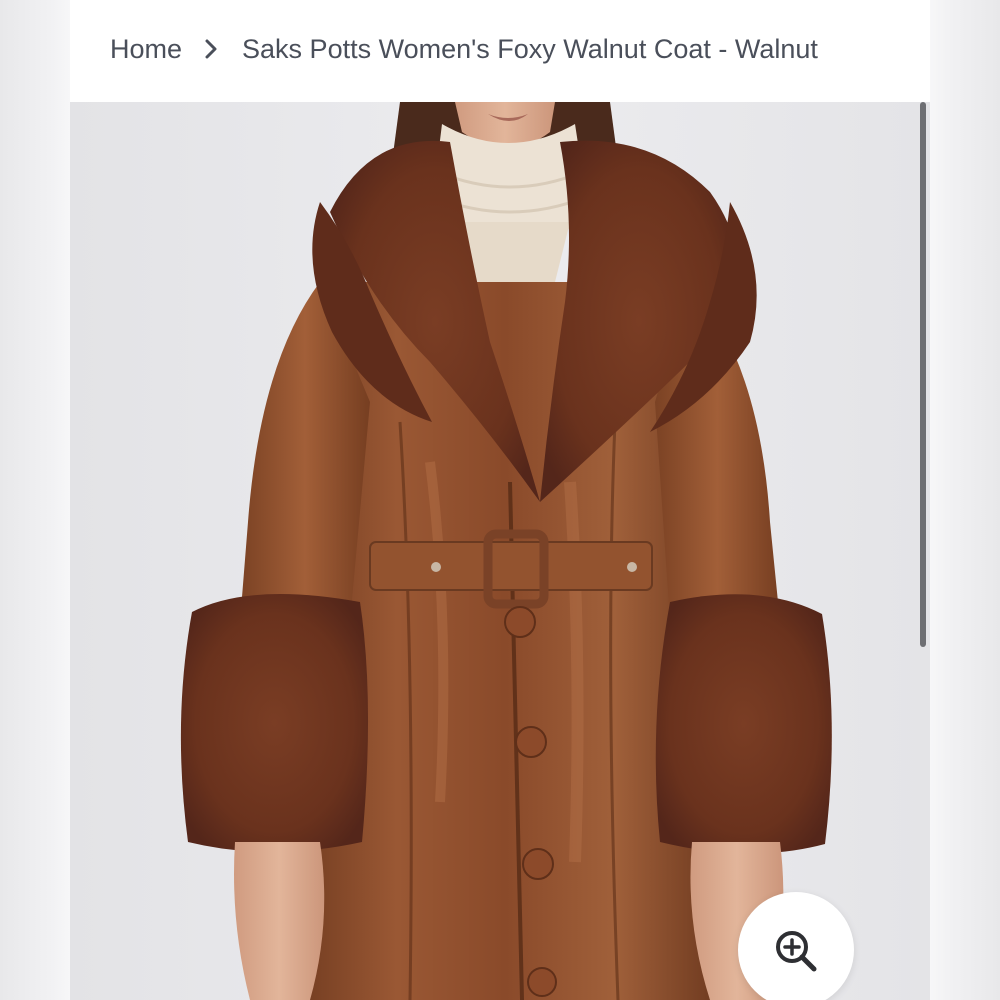  I want to click on chevron-right-icon, so click(212, 49).